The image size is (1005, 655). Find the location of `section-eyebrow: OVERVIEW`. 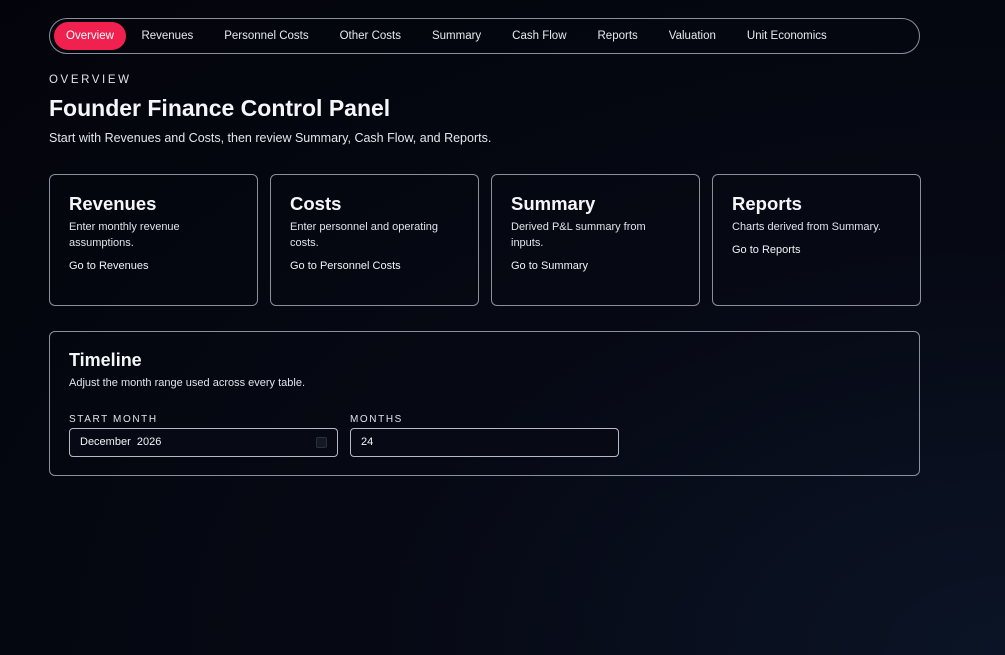

section-eyebrow: OVERVIEW is located at coordinates (90, 80).